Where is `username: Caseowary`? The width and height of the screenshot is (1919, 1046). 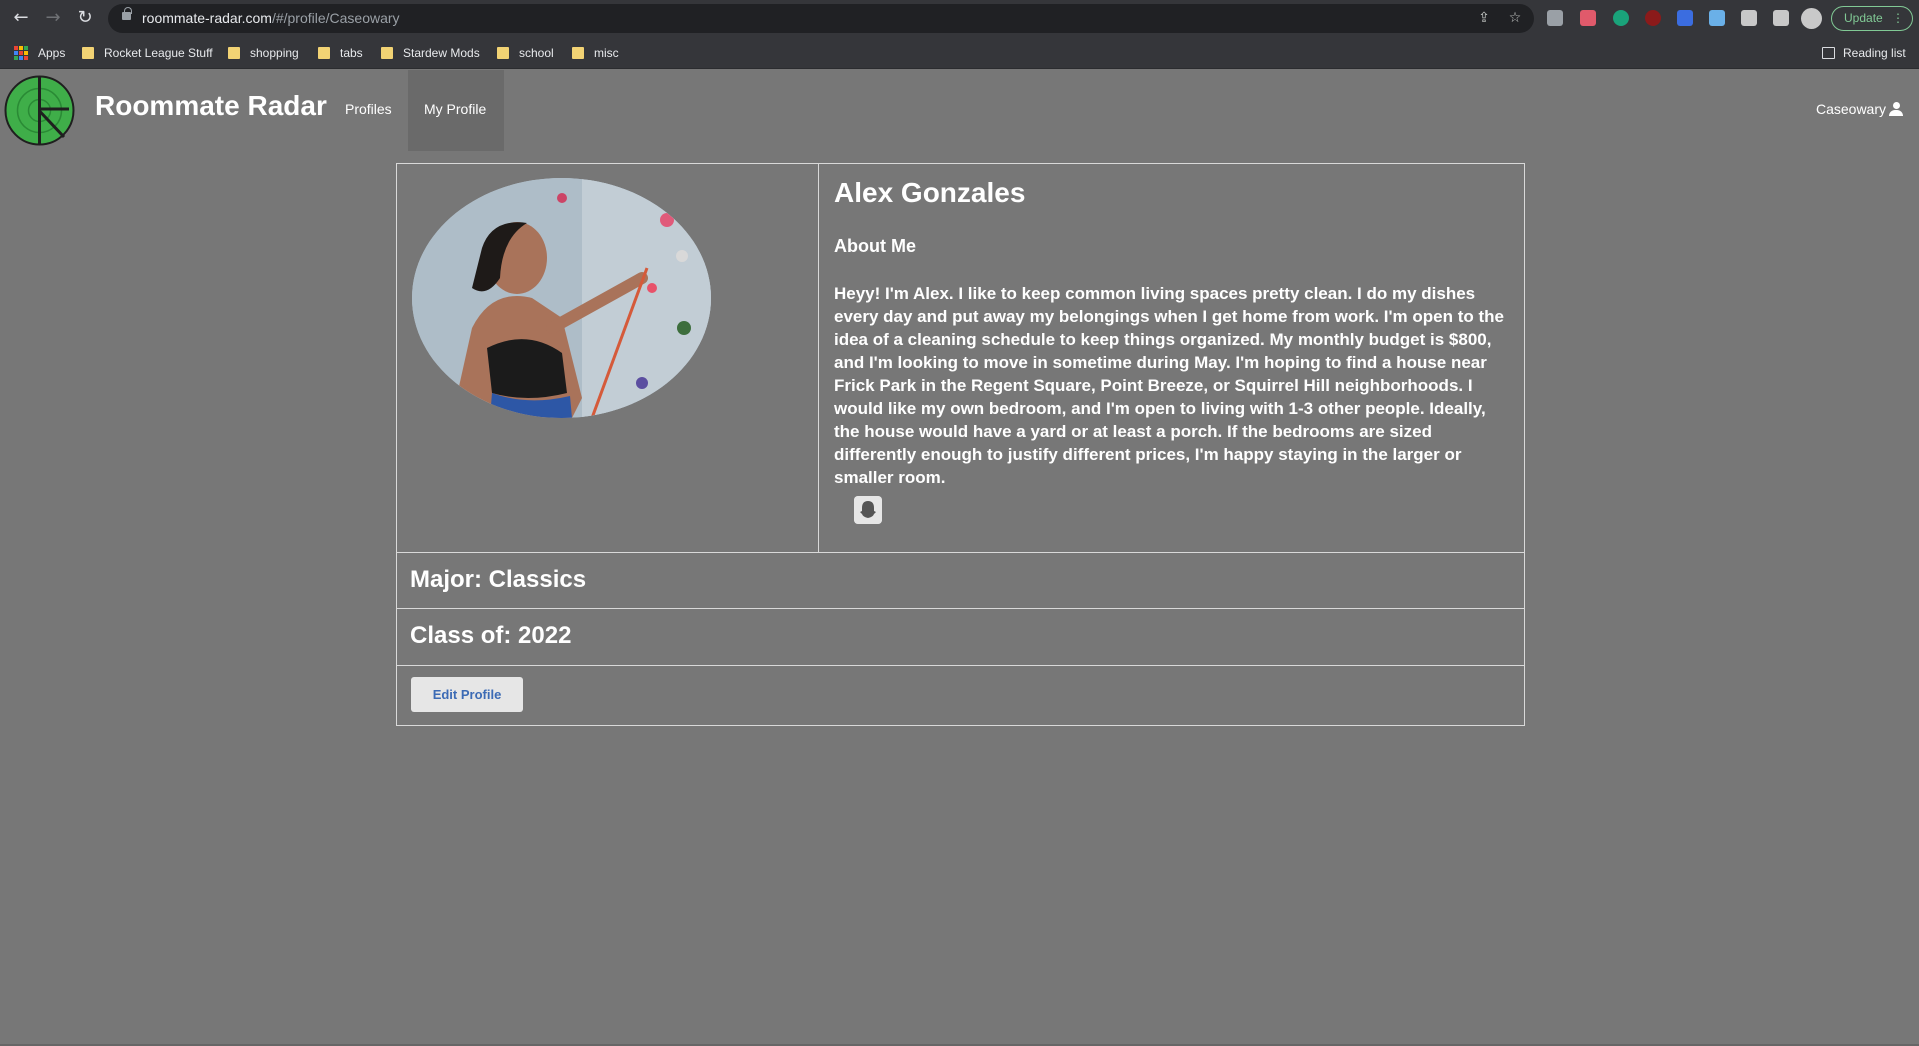
username: Caseowary is located at coordinates (1850, 109).